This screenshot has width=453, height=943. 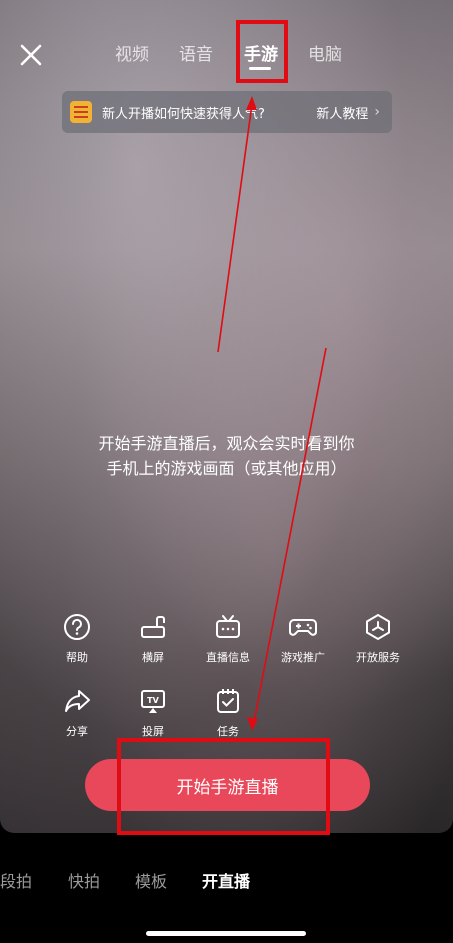 What do you see at coordinates (303, 627) in the screenshot?
I see `gamepad-icon` at bounding box center [303, 627].